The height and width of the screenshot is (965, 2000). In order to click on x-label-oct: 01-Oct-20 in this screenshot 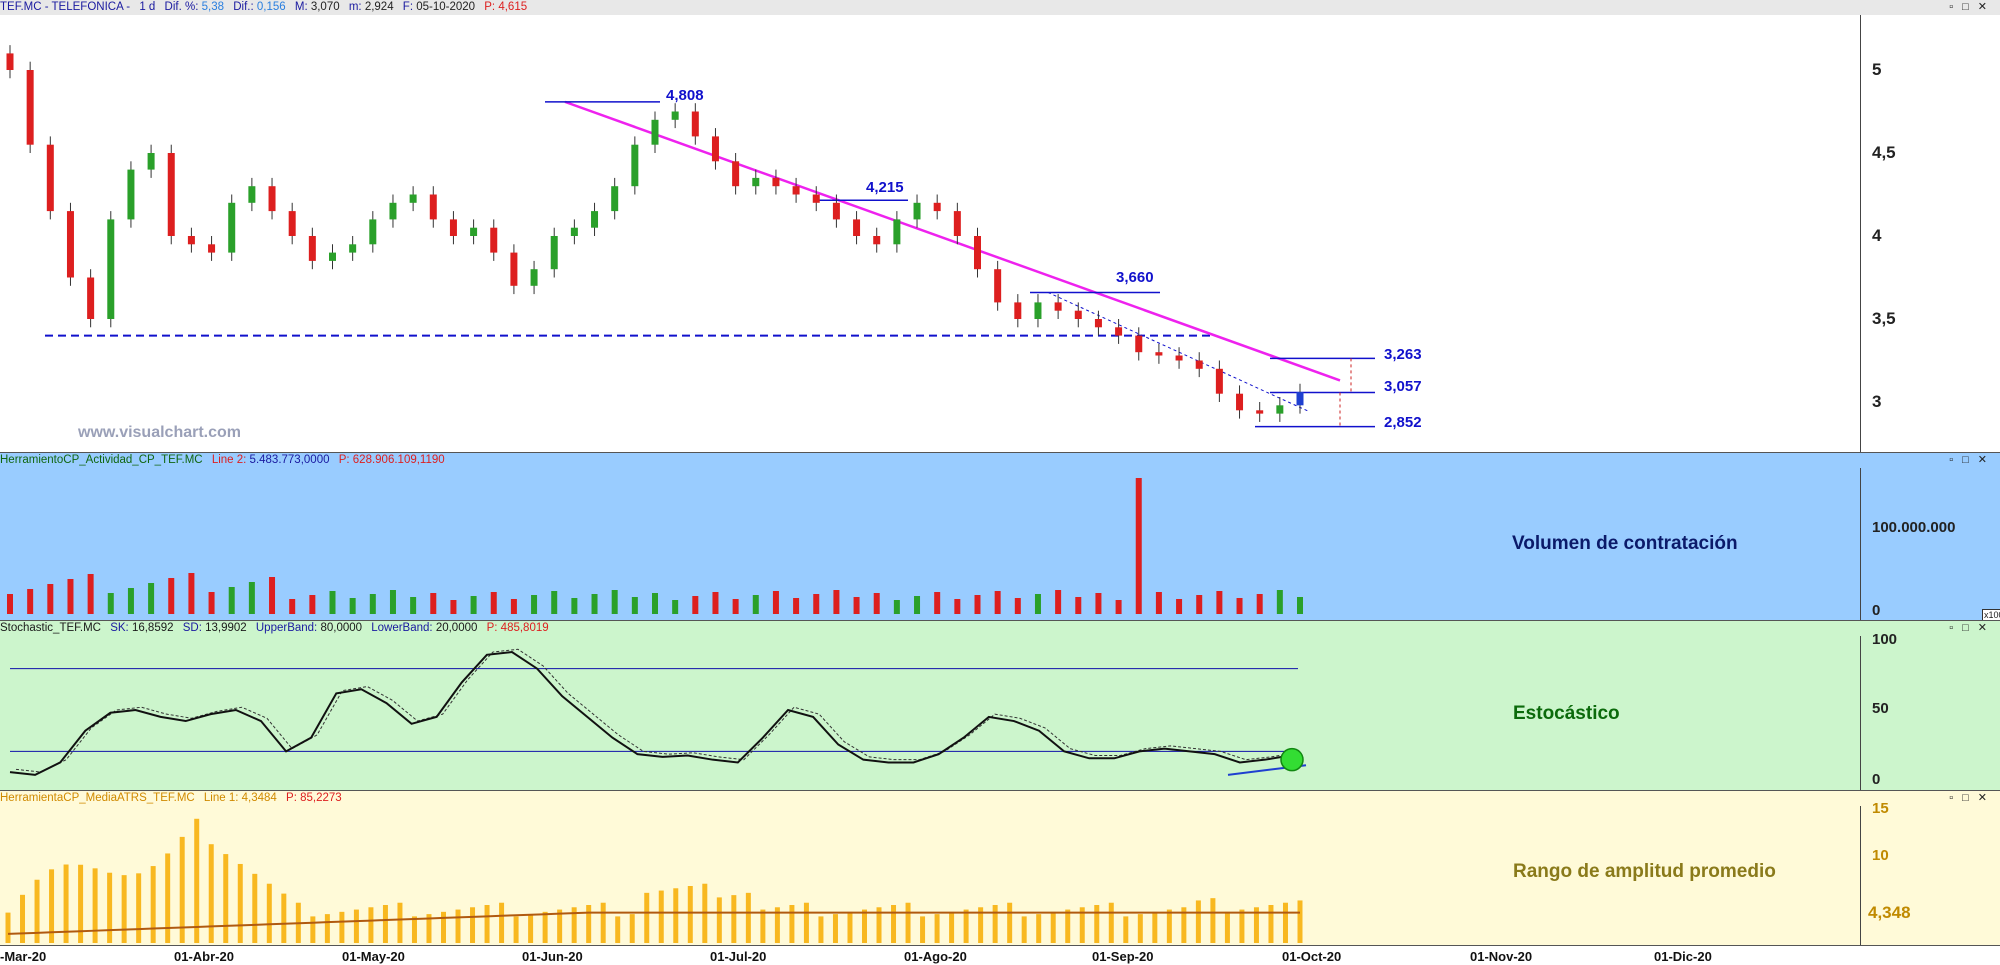, I will do `click(1312, 956)`.